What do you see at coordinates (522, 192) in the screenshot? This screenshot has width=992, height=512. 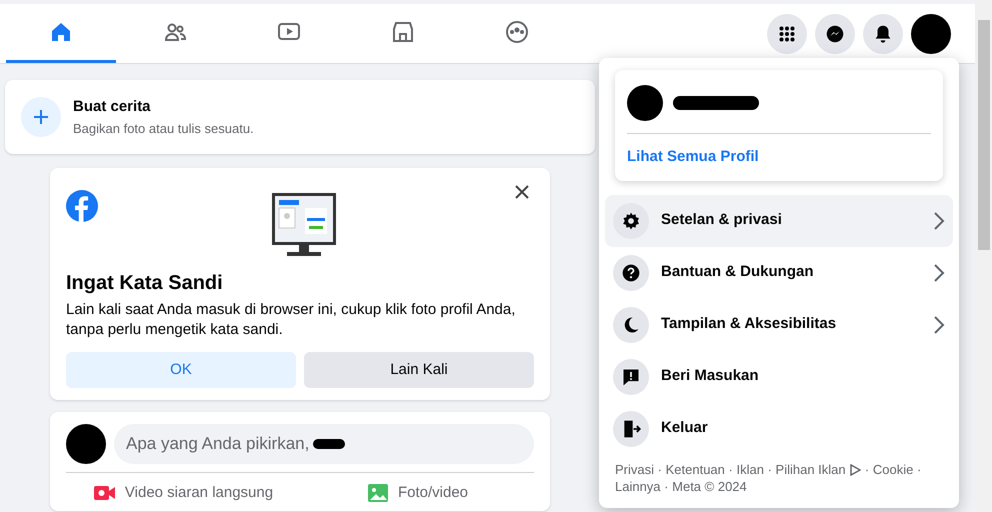 I see `close-icon` at bounding box center [522, 192].